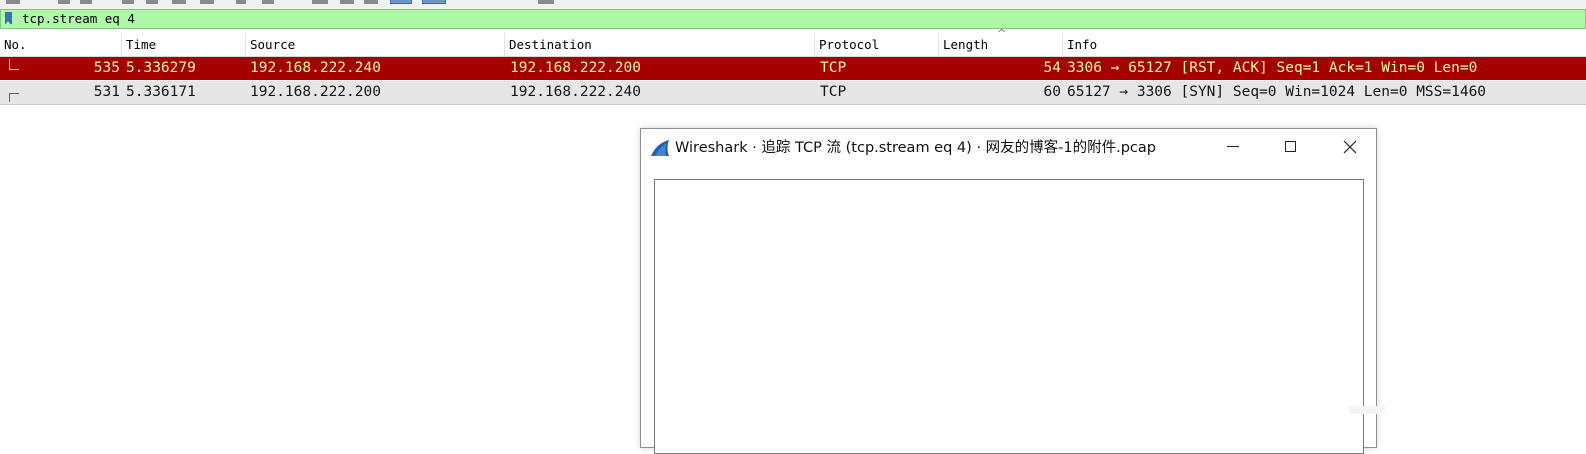 This screenshot has height=454, width=1586. Describe the element at coordinates (8, 18) in the screenshot. I see `filter-bookmark-icon` at that location.